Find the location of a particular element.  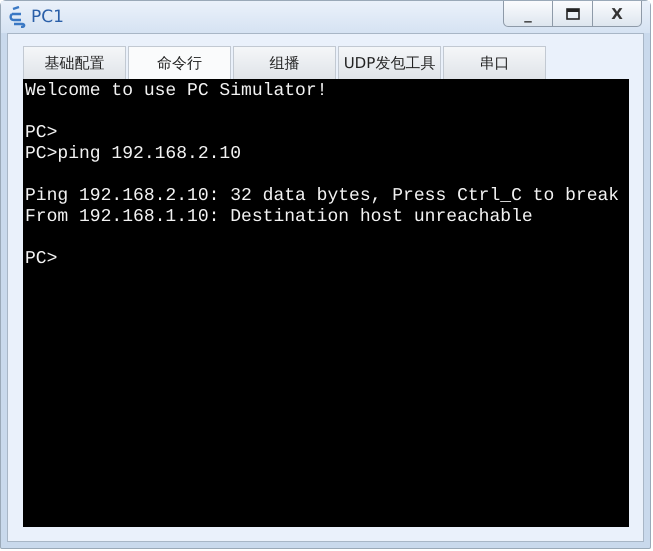

terminal-line: Welcome to use PC Simulator! is located at coordinates (176, 91).